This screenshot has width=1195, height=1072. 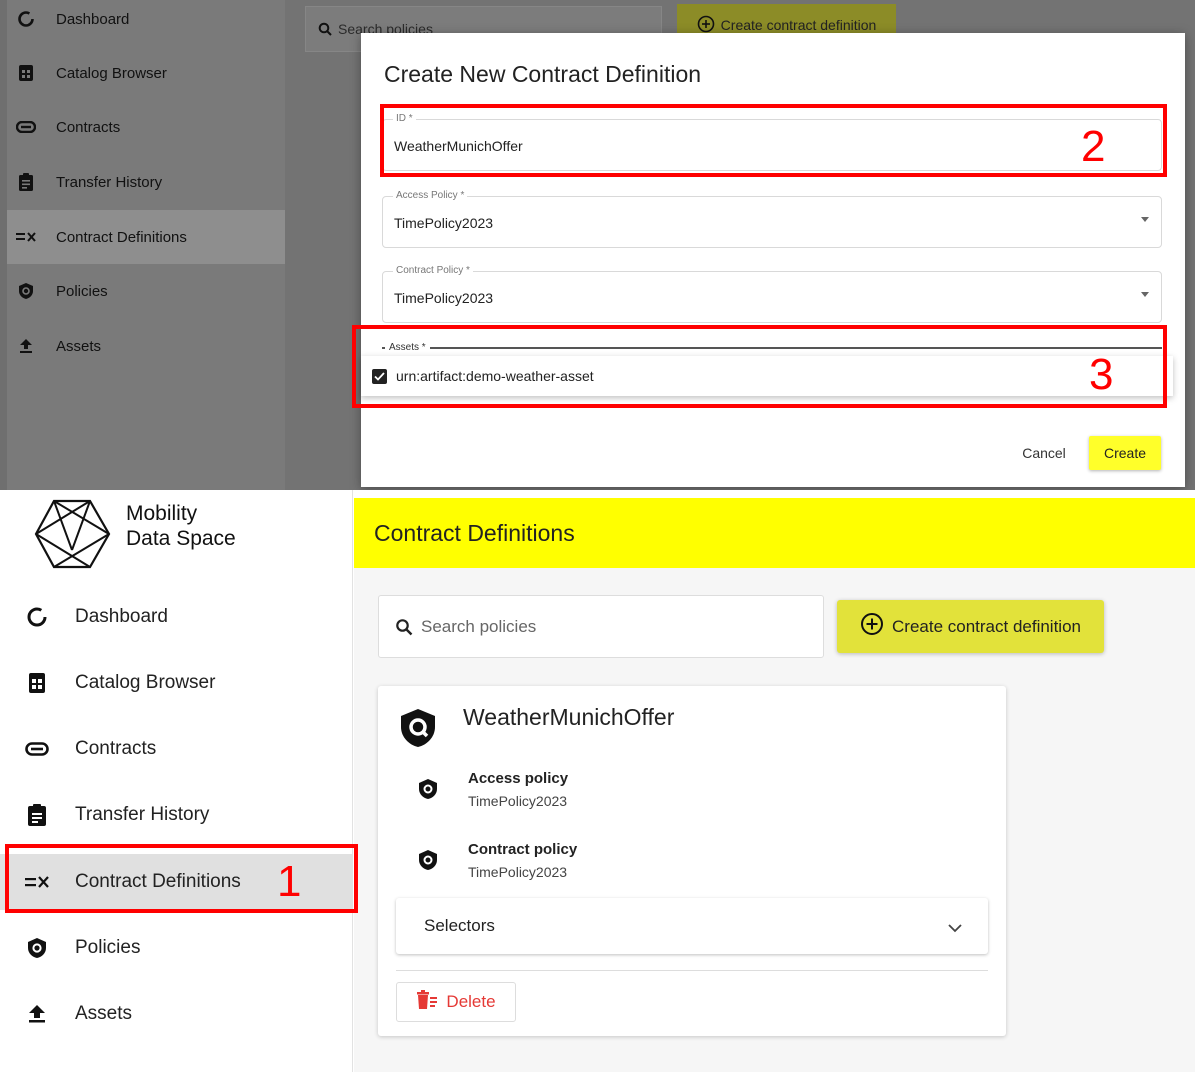 What do you see at coordinates (872, 626) in the screenshot?
I see `add-circle-icon` at bounding box center [872, 626].